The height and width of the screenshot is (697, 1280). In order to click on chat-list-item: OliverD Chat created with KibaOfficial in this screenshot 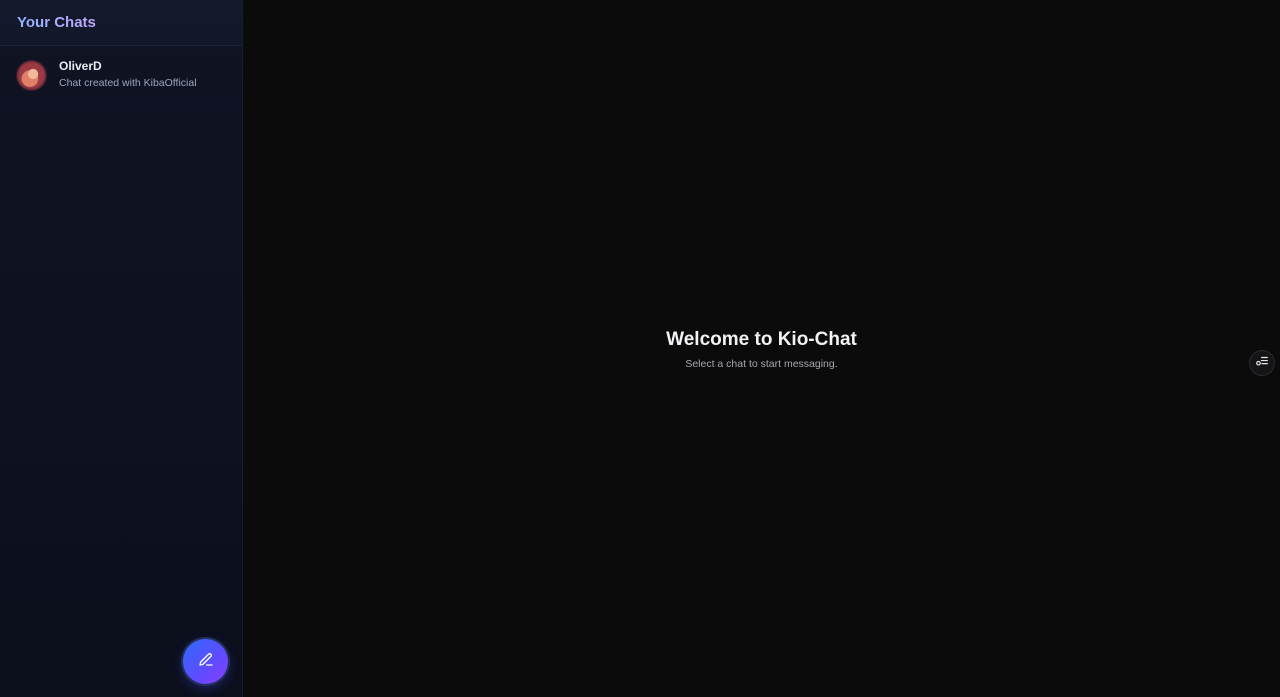, I will do `click(121, 75)`.